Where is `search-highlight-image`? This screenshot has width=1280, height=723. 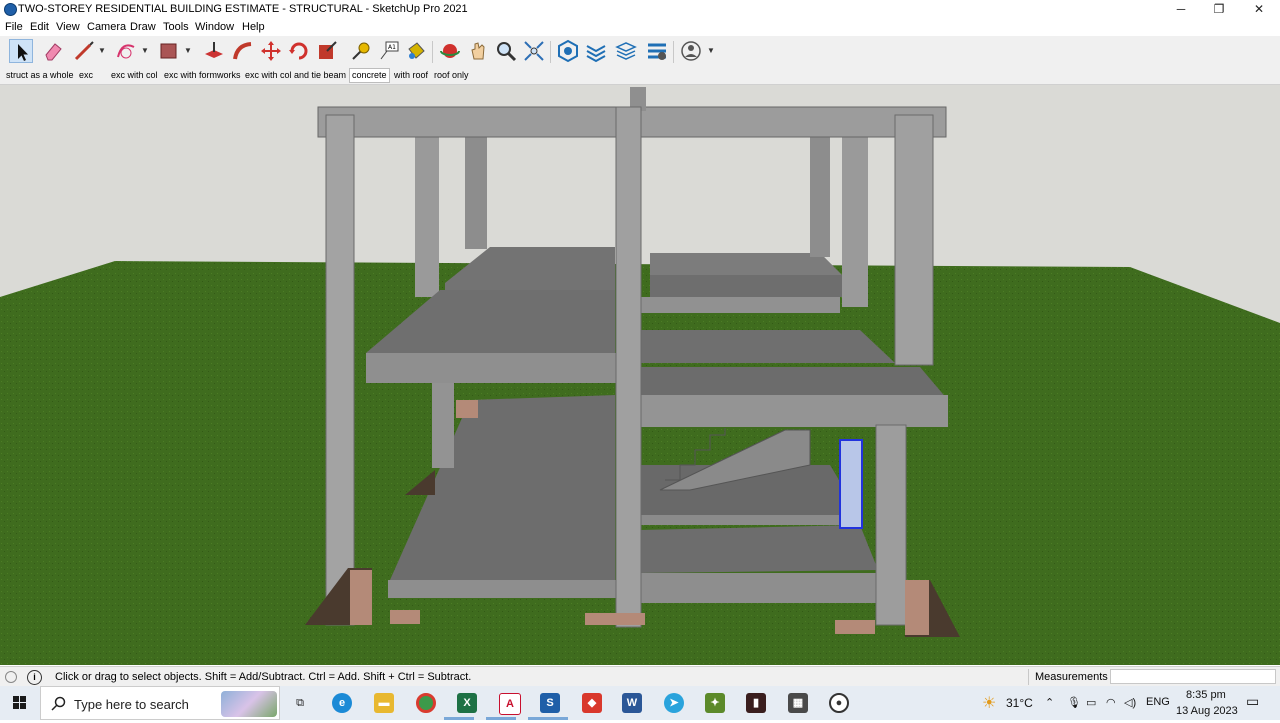
search-highlight-image is located at coordinates (249, 704).